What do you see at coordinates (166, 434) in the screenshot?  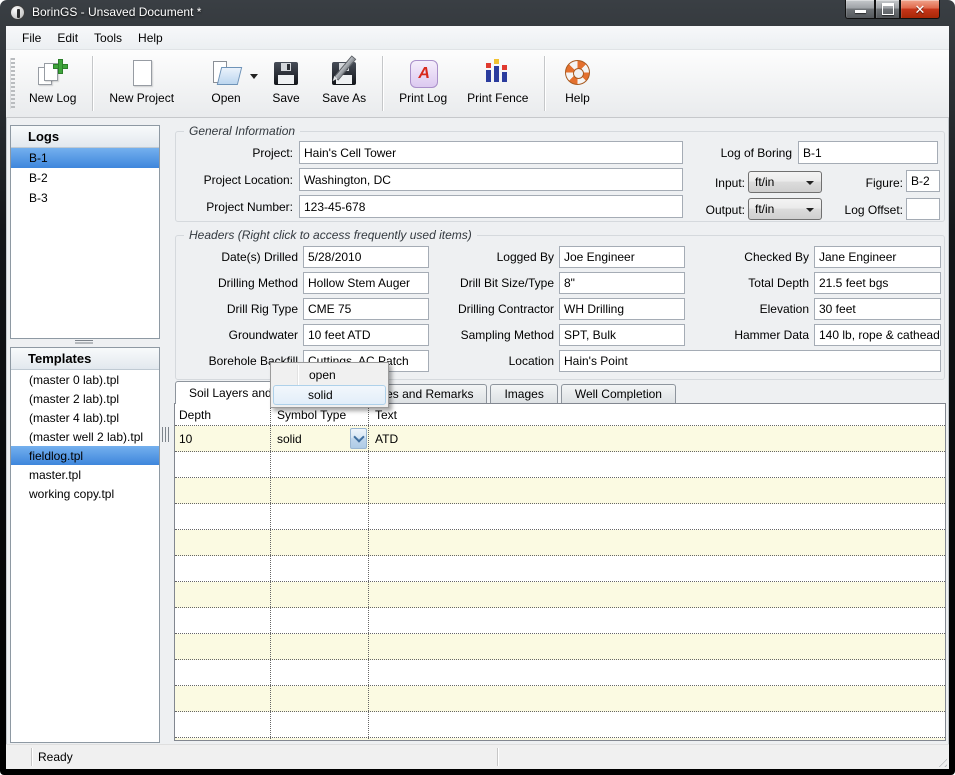 I see `sidebar-splitter-grip` at bounding box center [166, 434].